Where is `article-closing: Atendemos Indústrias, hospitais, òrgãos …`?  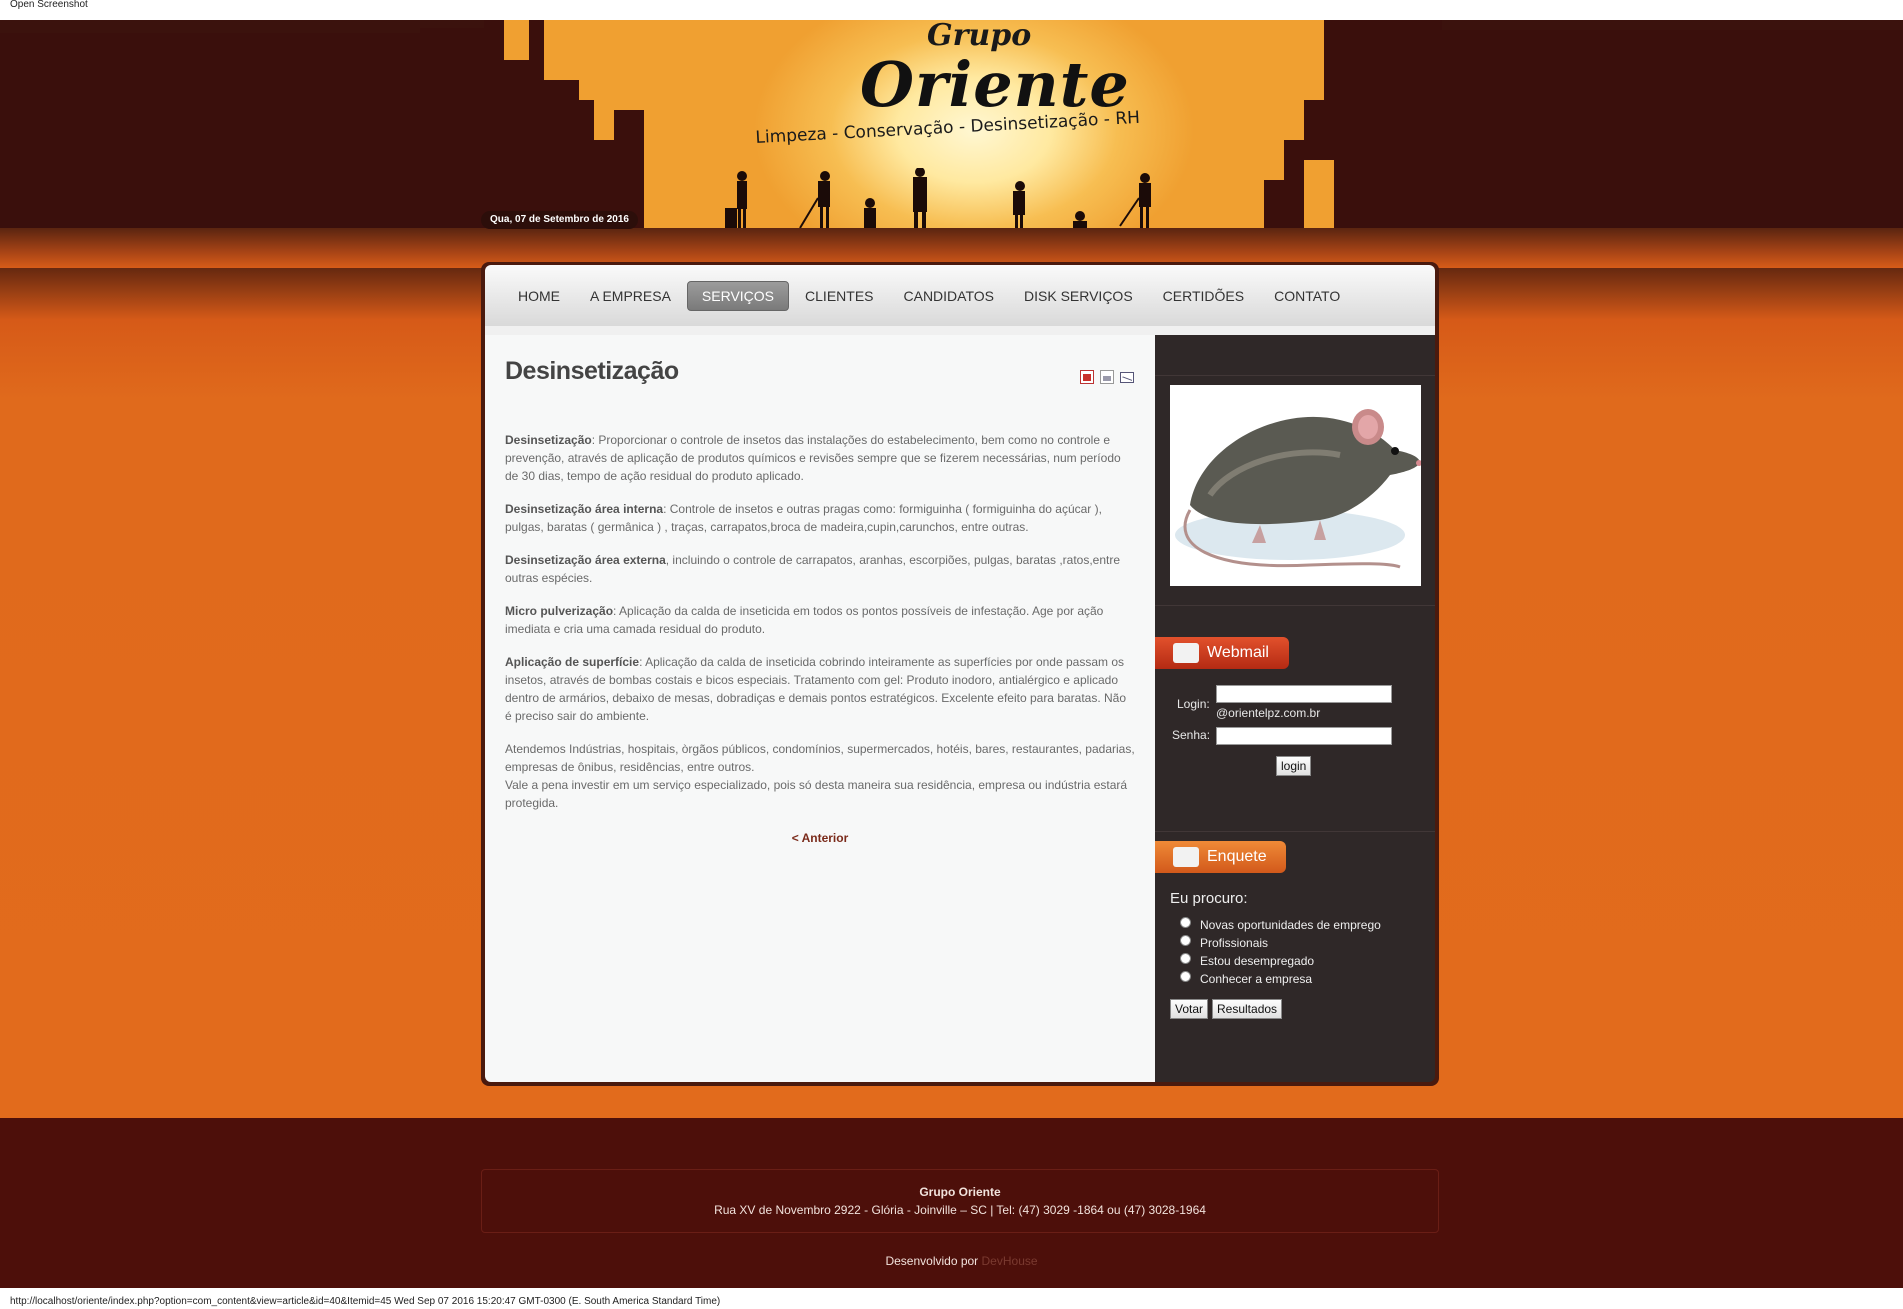 article-closing: Atendemos Indústrias, hospitais, òrgãos … is located at coordinates (820, 776).